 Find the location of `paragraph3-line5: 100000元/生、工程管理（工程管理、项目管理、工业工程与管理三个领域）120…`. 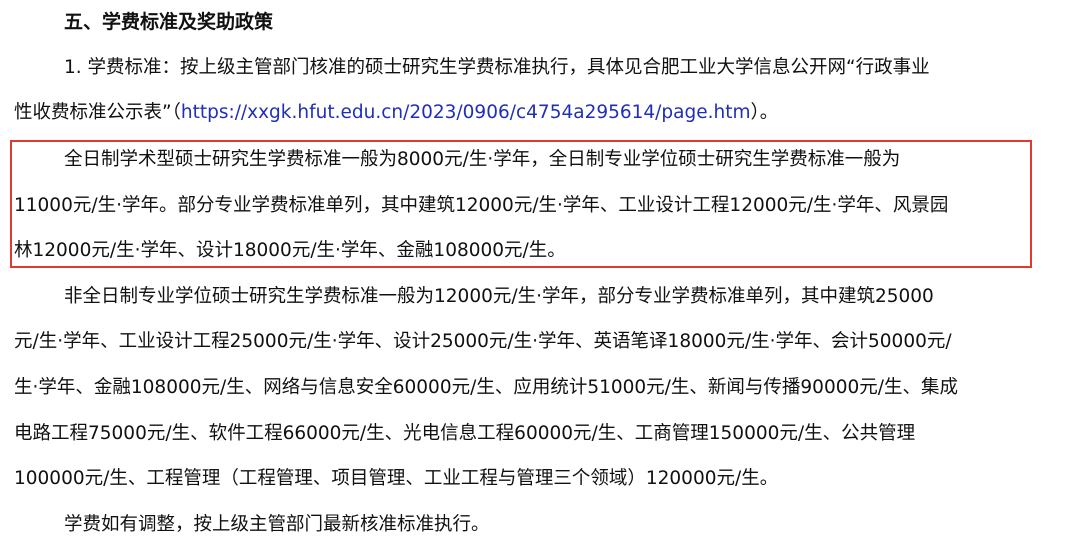

paragraph3-line5: 100000元/生、工程管理（工程管理、项目管理、工业工程与管理三个领域）120… is located at coordinates (396, 478).